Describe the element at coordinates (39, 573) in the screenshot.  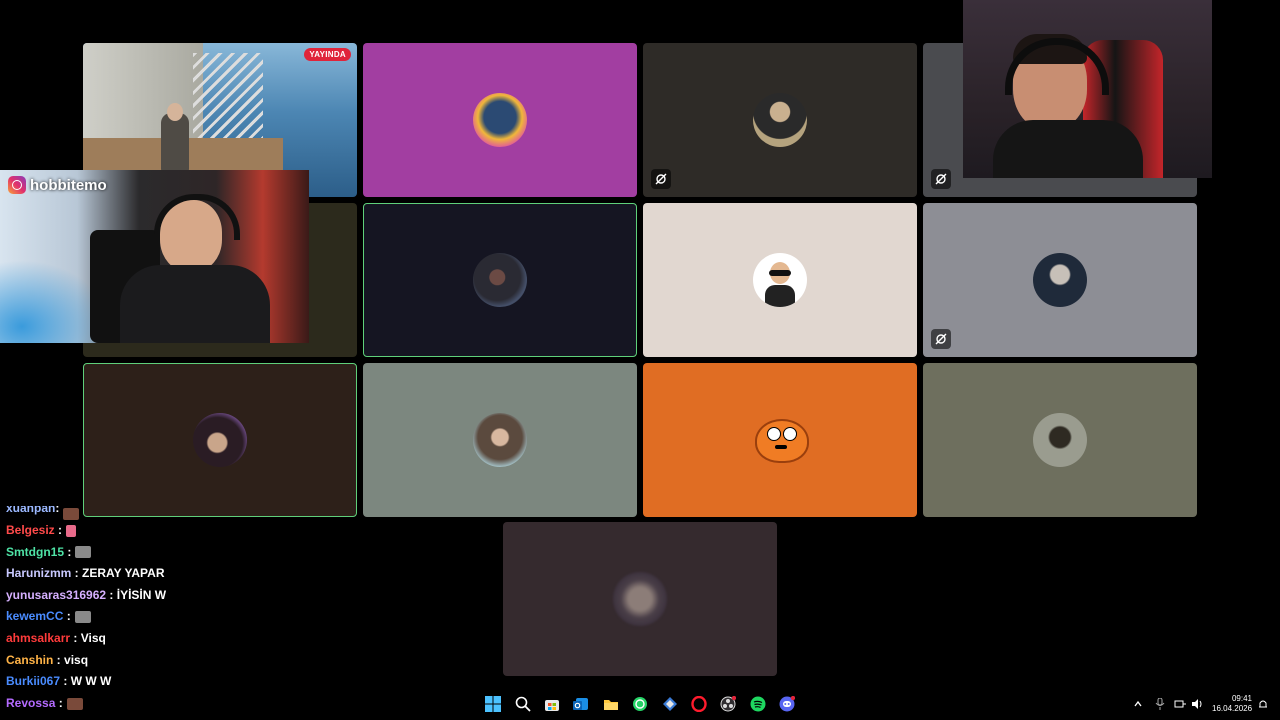
I see `chat-username: Harunizmm` at that location.